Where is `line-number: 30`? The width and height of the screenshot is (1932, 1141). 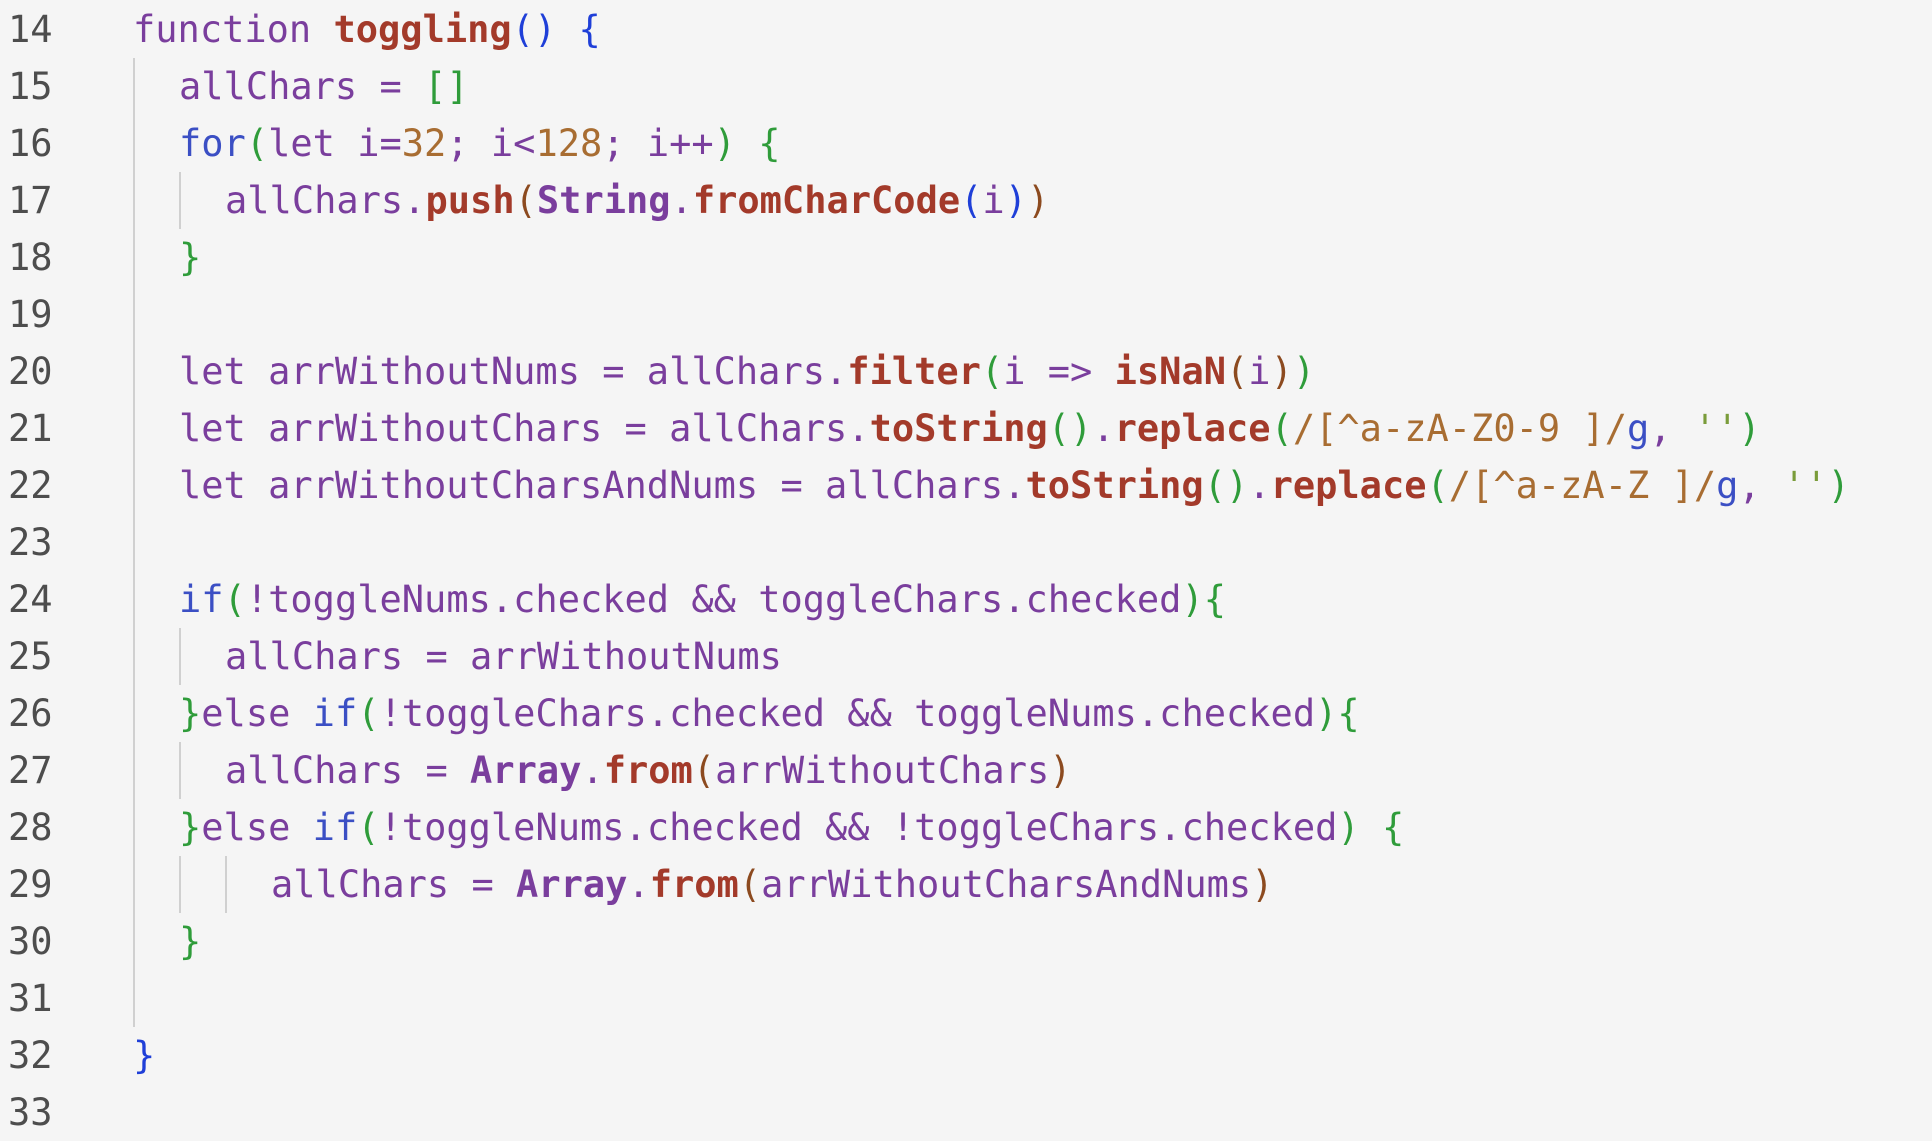
line-number: 30 is located at coordinates (30, 941).